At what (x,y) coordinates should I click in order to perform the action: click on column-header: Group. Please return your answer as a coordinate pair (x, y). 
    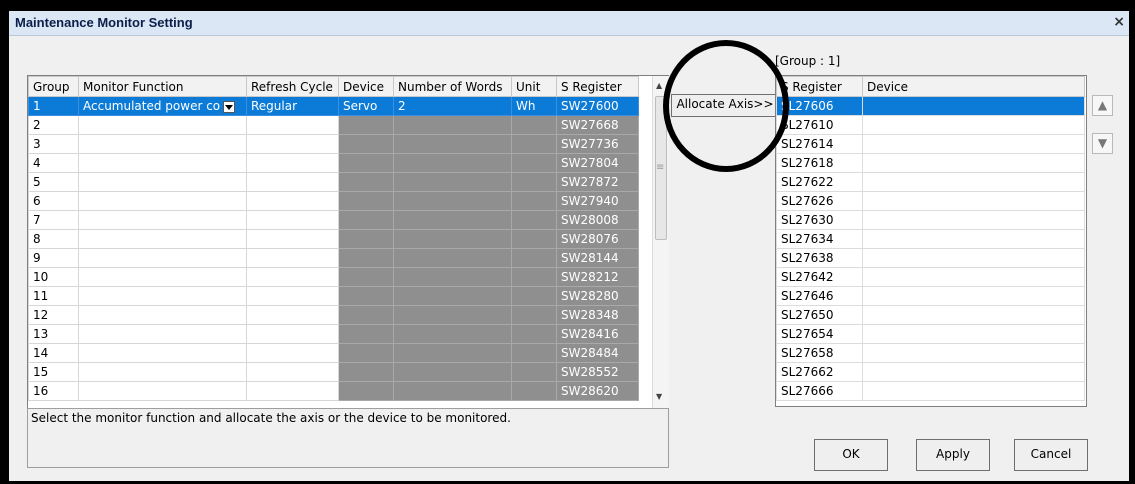
    Looking at the image, I should click on (53, 86).